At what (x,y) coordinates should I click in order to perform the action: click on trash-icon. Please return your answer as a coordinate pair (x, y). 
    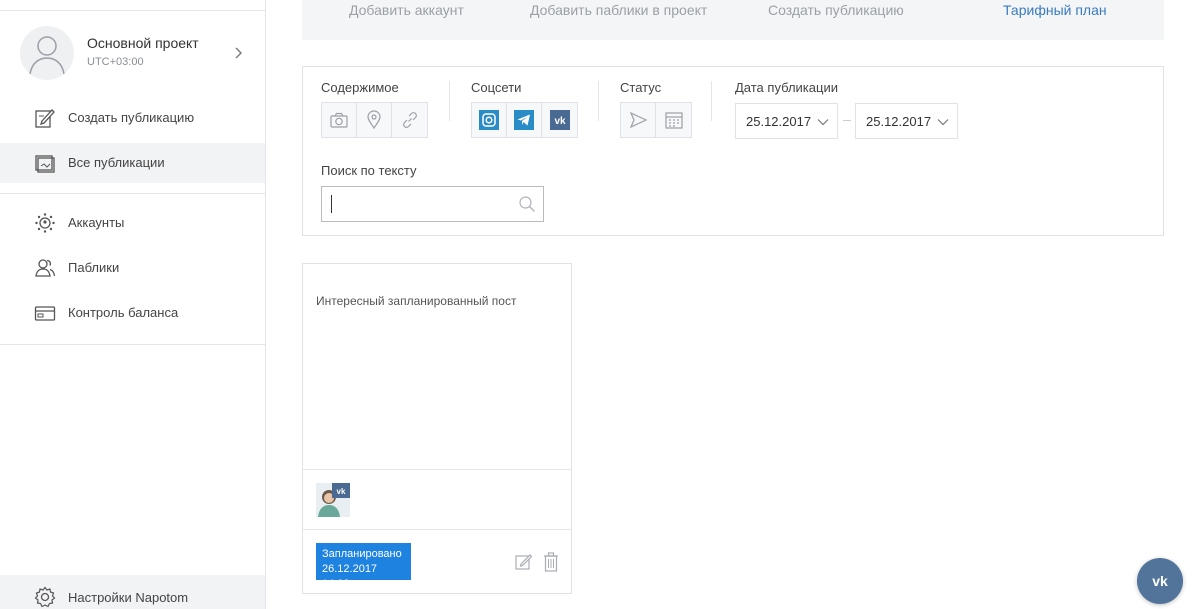
    Looking at the image, I should click on (551, 562).